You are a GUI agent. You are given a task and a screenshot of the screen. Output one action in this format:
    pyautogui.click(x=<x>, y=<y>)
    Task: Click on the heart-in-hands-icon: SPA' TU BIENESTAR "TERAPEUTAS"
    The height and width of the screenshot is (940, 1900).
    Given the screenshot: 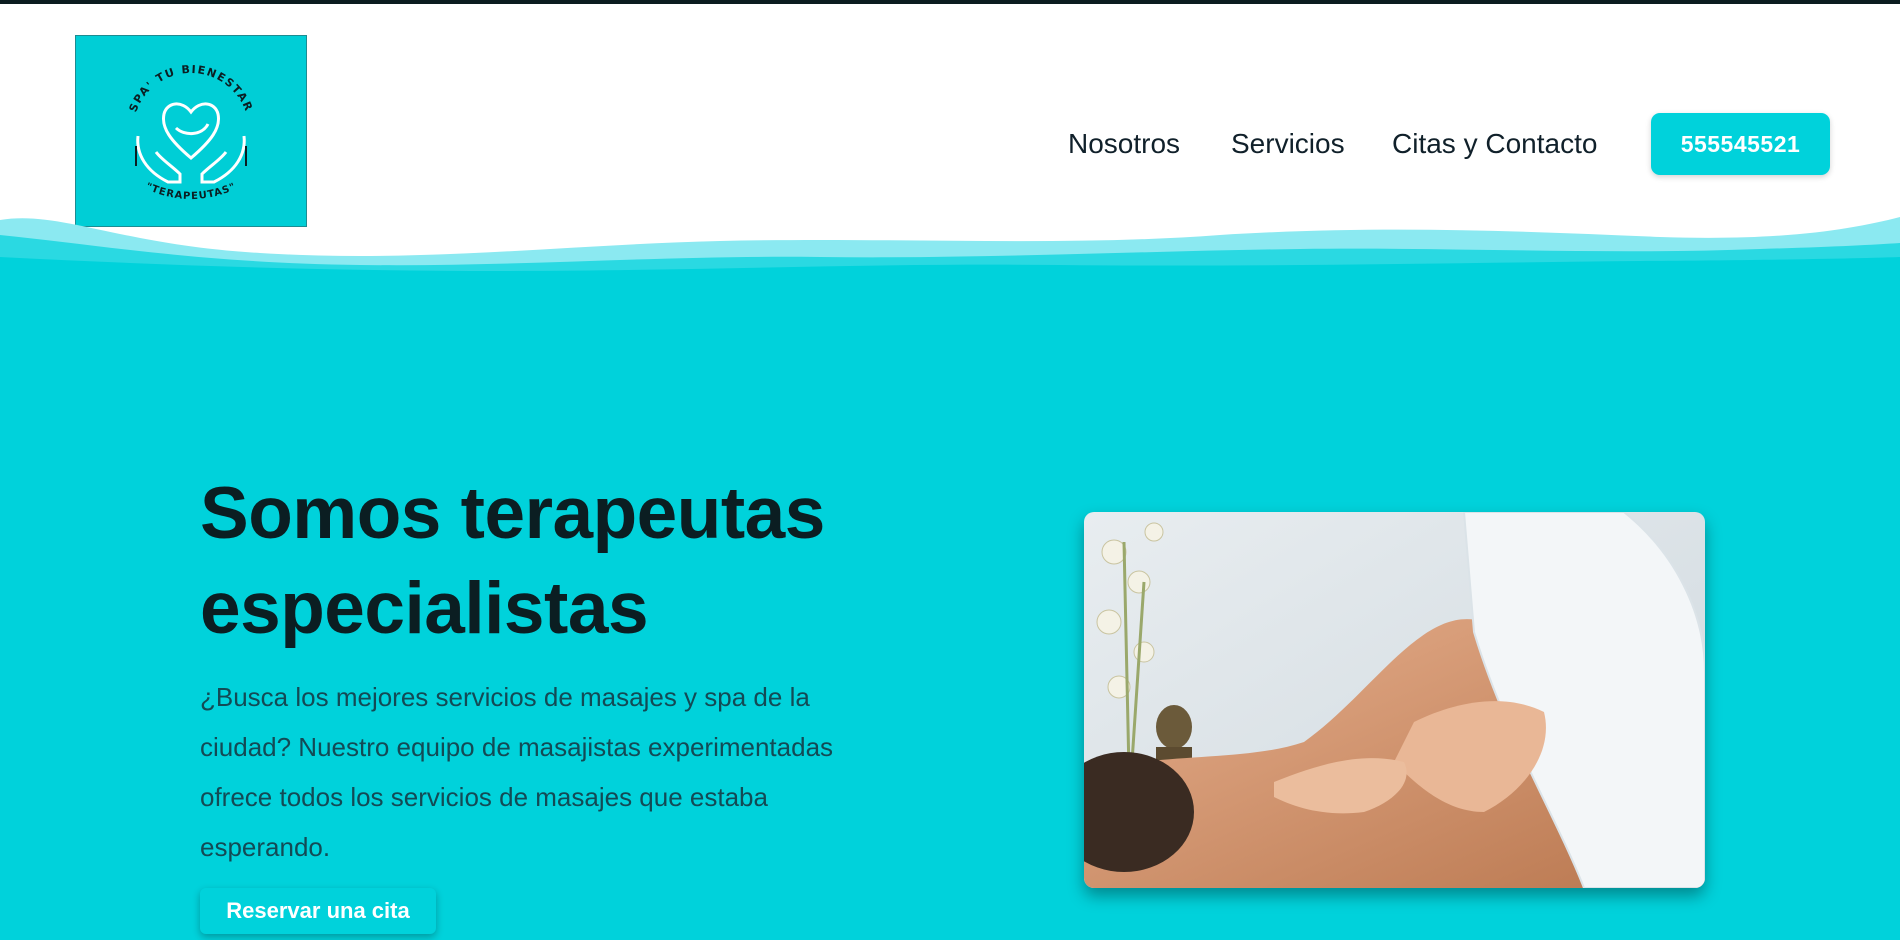 What is the action you would take?
    pyautogui.click(x=191, y=132)
    